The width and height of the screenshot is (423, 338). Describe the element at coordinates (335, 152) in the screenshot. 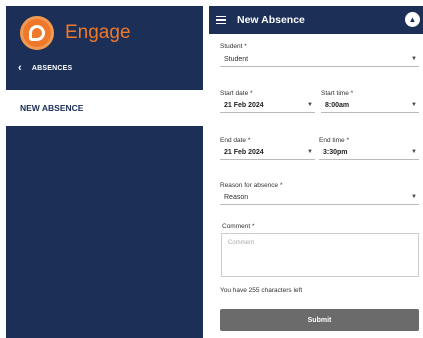

I see `end-time-value: 3:30pm` at that location.